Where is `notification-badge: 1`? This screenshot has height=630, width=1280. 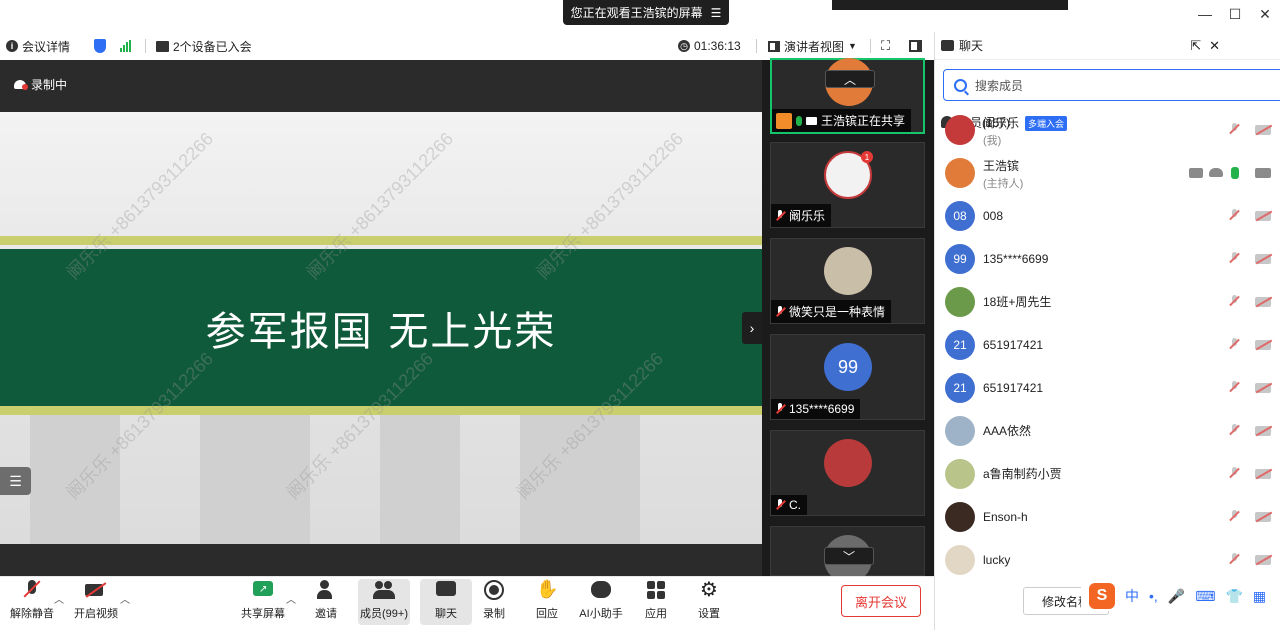
notification-badge: 1 is located at coordinates (867, 157).